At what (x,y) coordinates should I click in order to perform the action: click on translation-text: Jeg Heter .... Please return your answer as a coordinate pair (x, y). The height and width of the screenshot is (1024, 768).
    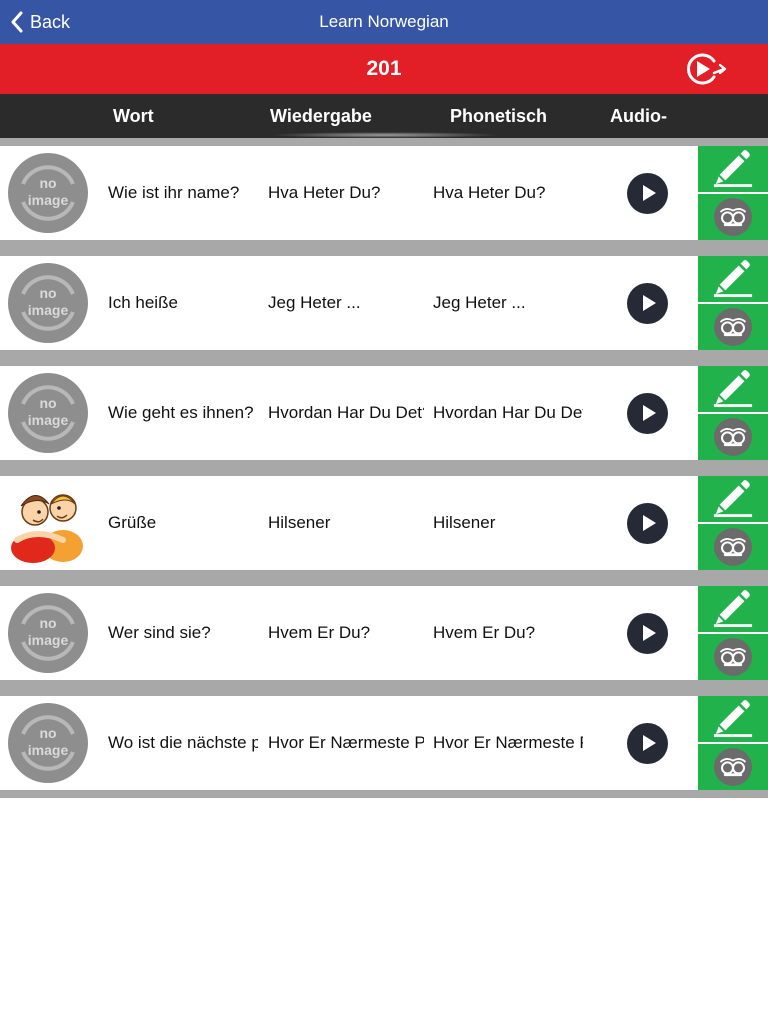
    Looking at the image, I should click on (314, 302).